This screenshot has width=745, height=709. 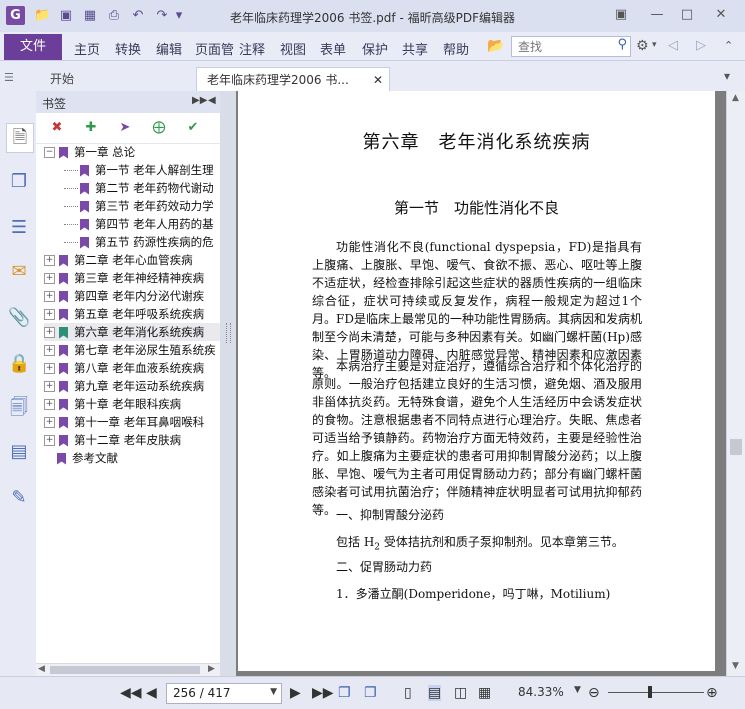 What do you see at coordinates (110, 79) in the screenshot?
I see `tab-start: 开始` at bounding box center [110, 79].